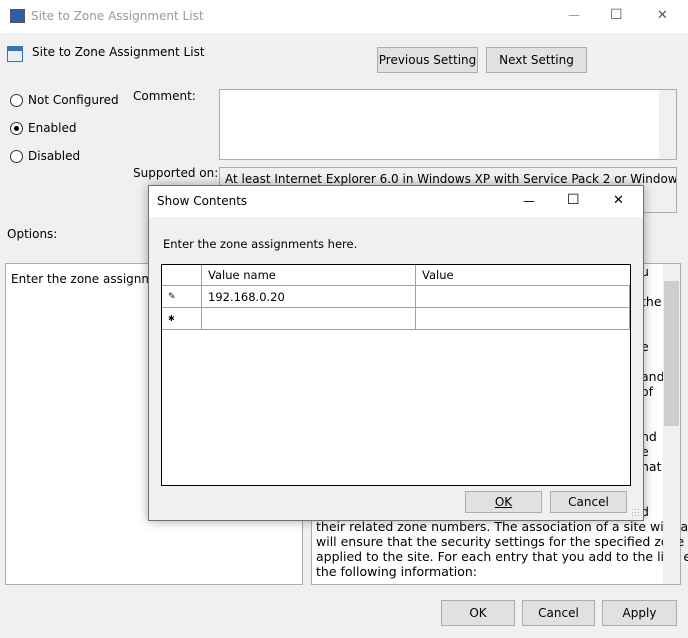 The image size is (688, 638). I want to click on app-icon, so click(17, 16).